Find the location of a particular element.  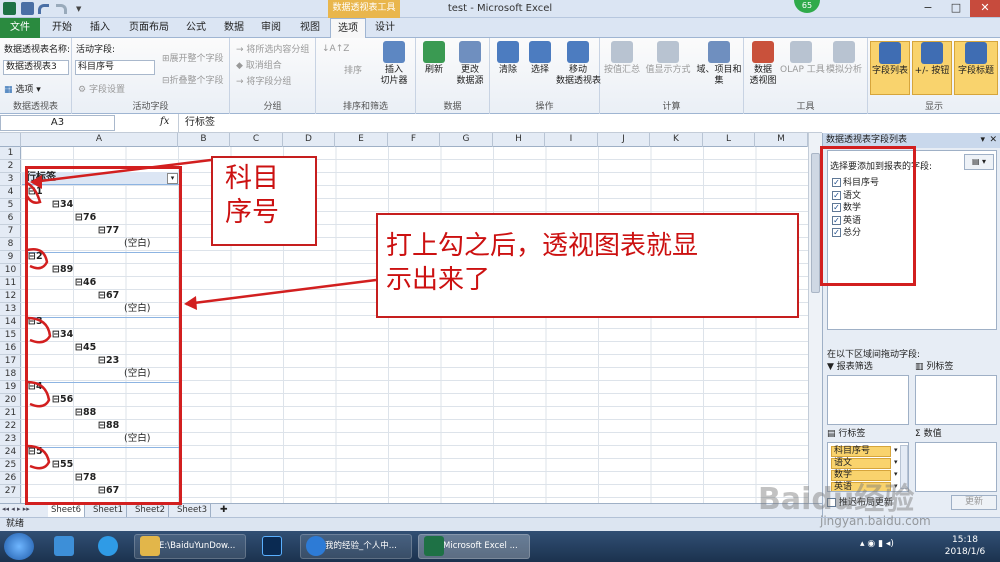

annotation-arrow-heads is located at coordinates (113, 242).